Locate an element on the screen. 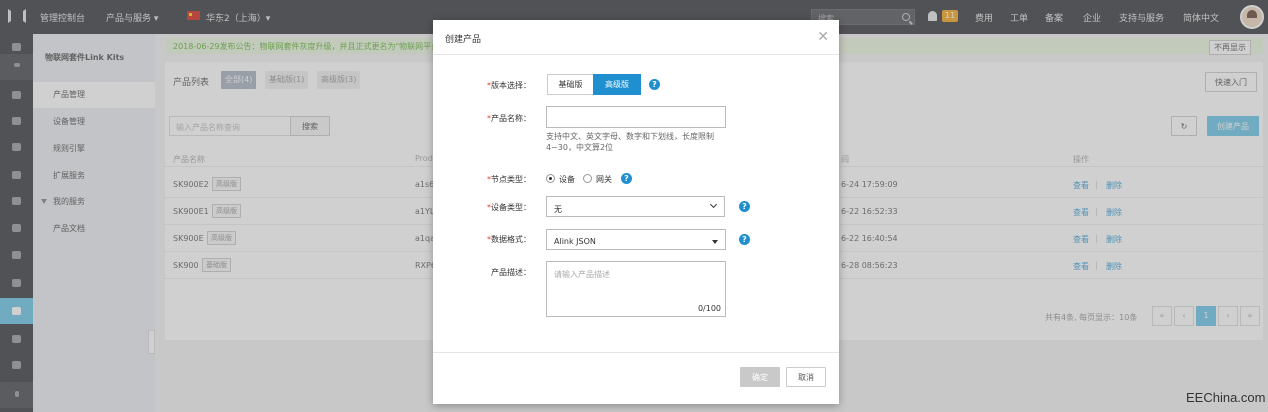  node-gateway-label: 网关 is located at coordinates (604, 179).